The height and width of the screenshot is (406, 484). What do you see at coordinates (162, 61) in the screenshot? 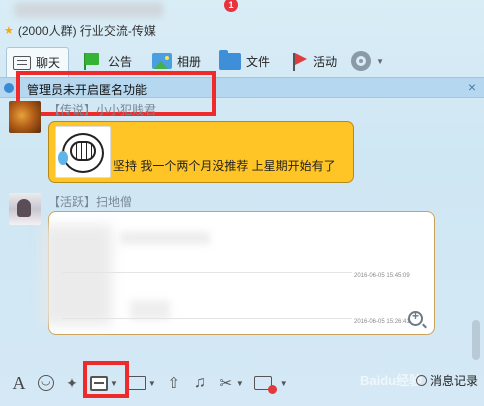
I see `album-icon` at bounding box center [162, 61].